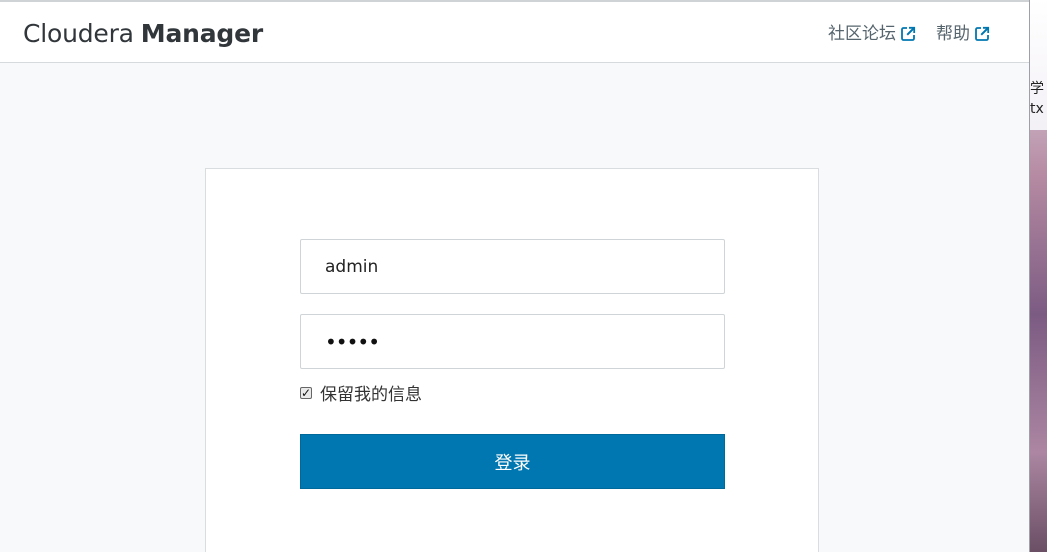 Image resolution: width=1047 pixels, height=552 pixels. What do you see at coordinates (1037, 99) in the screenshot?
I see `desktop-file-label: 学 tx` at bounding box center [1037, 99].